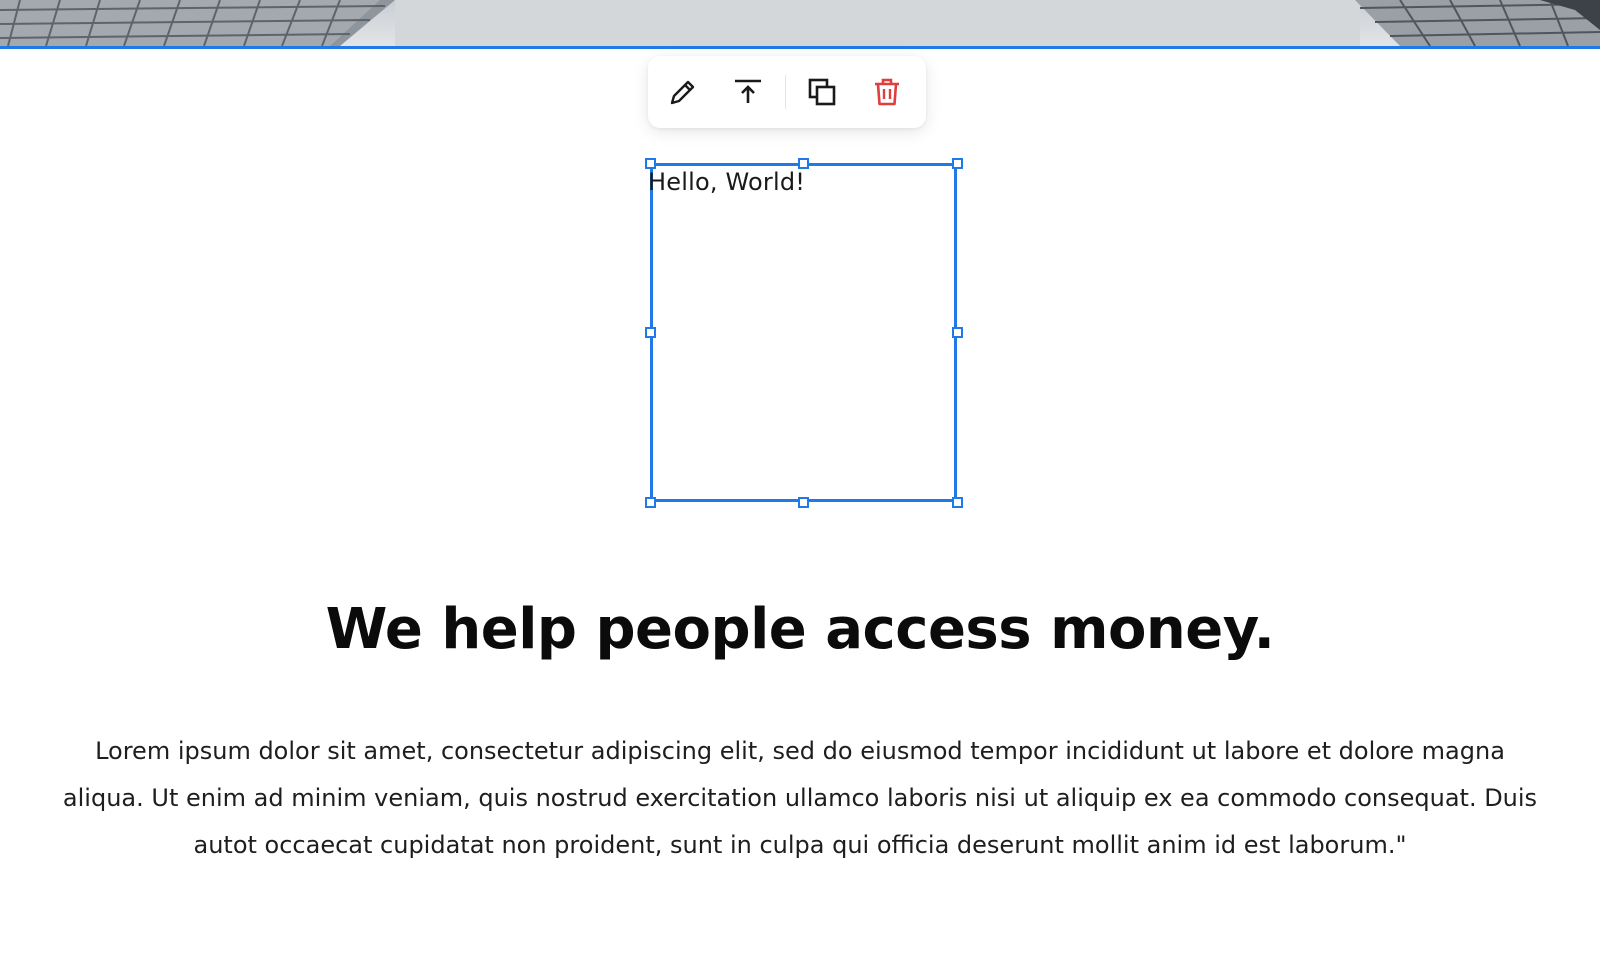  What do you see at coordinates (650, 502) in the screenshot?
I see `resize-handle-bottom-left` at bounding box center [650, 502].